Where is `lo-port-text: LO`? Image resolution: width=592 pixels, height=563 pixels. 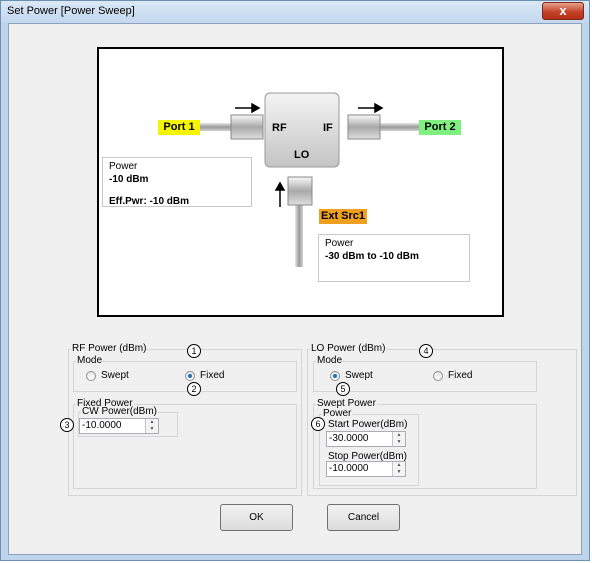 lo-port-text: LO is located at coordinates (302, 155).